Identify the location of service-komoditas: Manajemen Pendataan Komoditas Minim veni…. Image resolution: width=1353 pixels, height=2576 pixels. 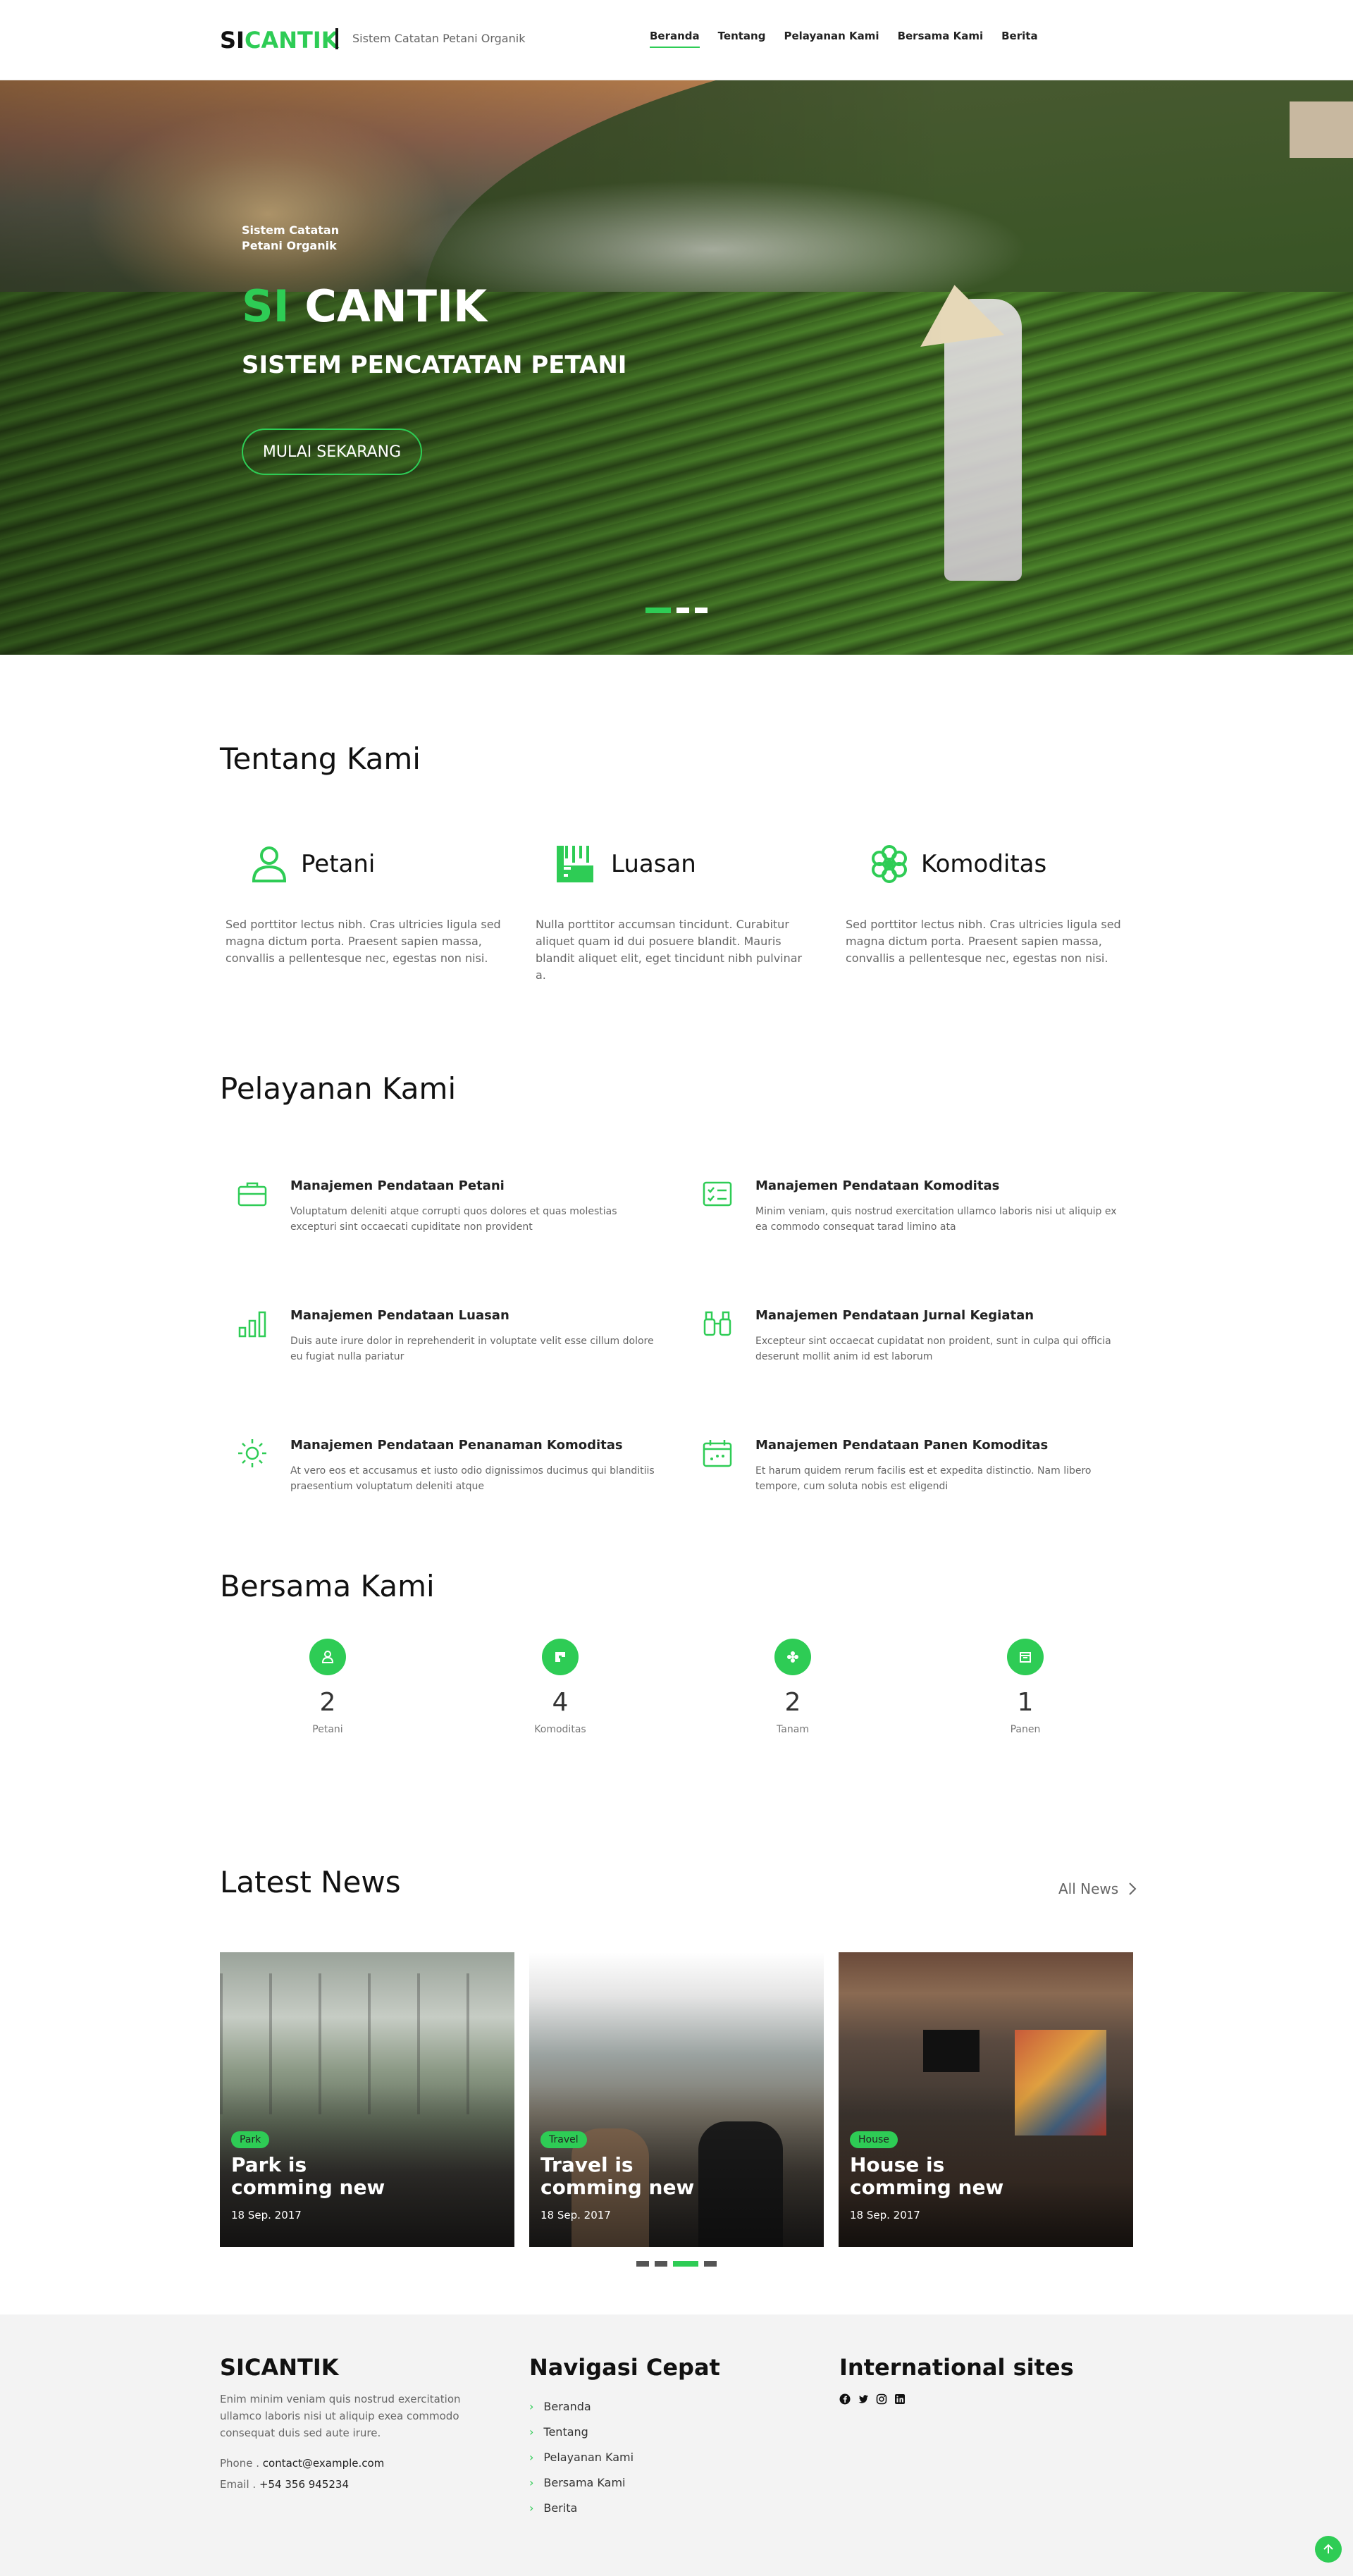
(901, 1220).